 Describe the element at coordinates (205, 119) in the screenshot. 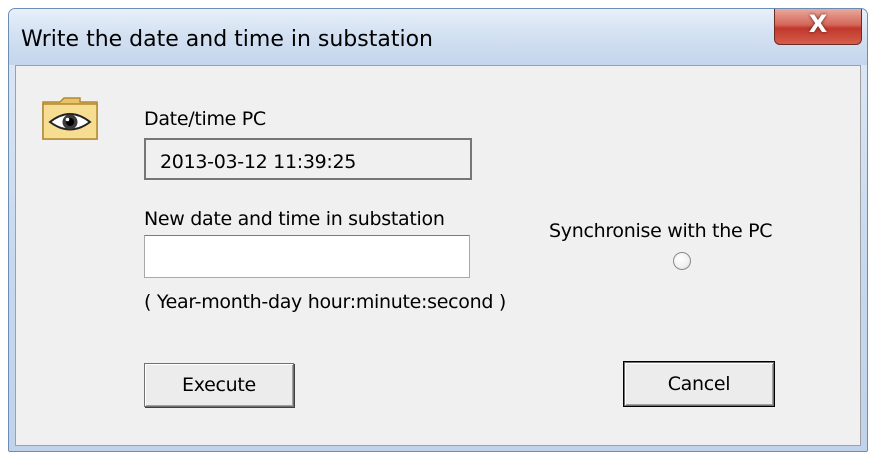

I see `pc-time-label: Date/time PC` at that location.